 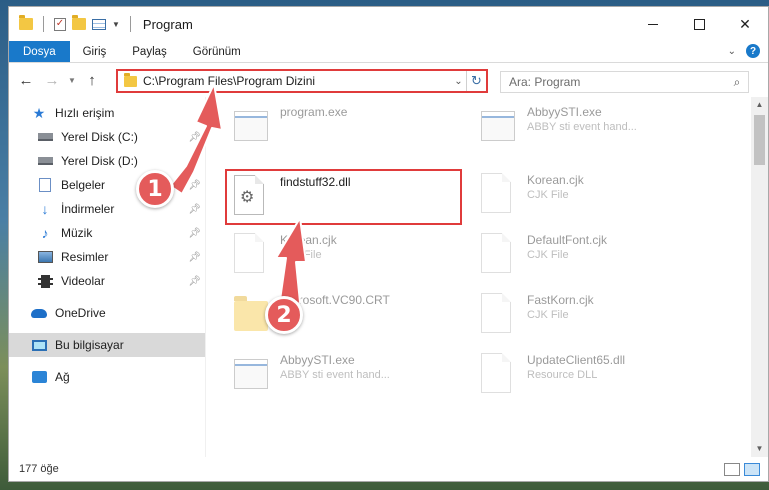 What do you see at coordinates (155, 189) in the screenshot?
I see `callout-badge-1: 1` at bounding box center [155, 189].